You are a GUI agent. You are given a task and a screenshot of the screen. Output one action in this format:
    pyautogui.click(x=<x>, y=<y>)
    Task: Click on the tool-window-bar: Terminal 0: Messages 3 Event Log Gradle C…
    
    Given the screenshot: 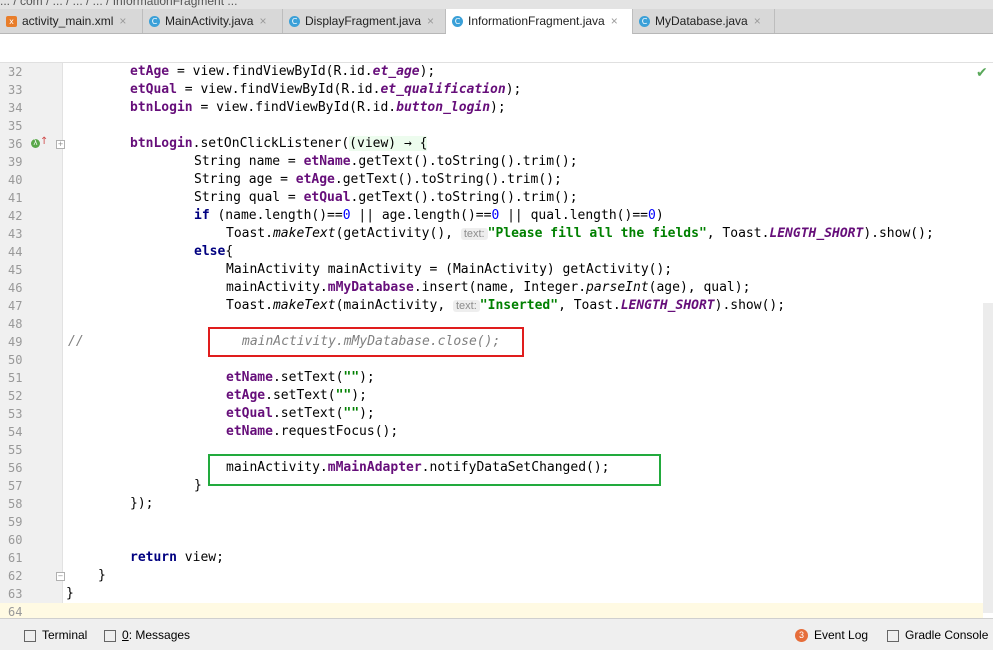 What is the action you would take?
    pyautogui.click(x=496, y=634)
    